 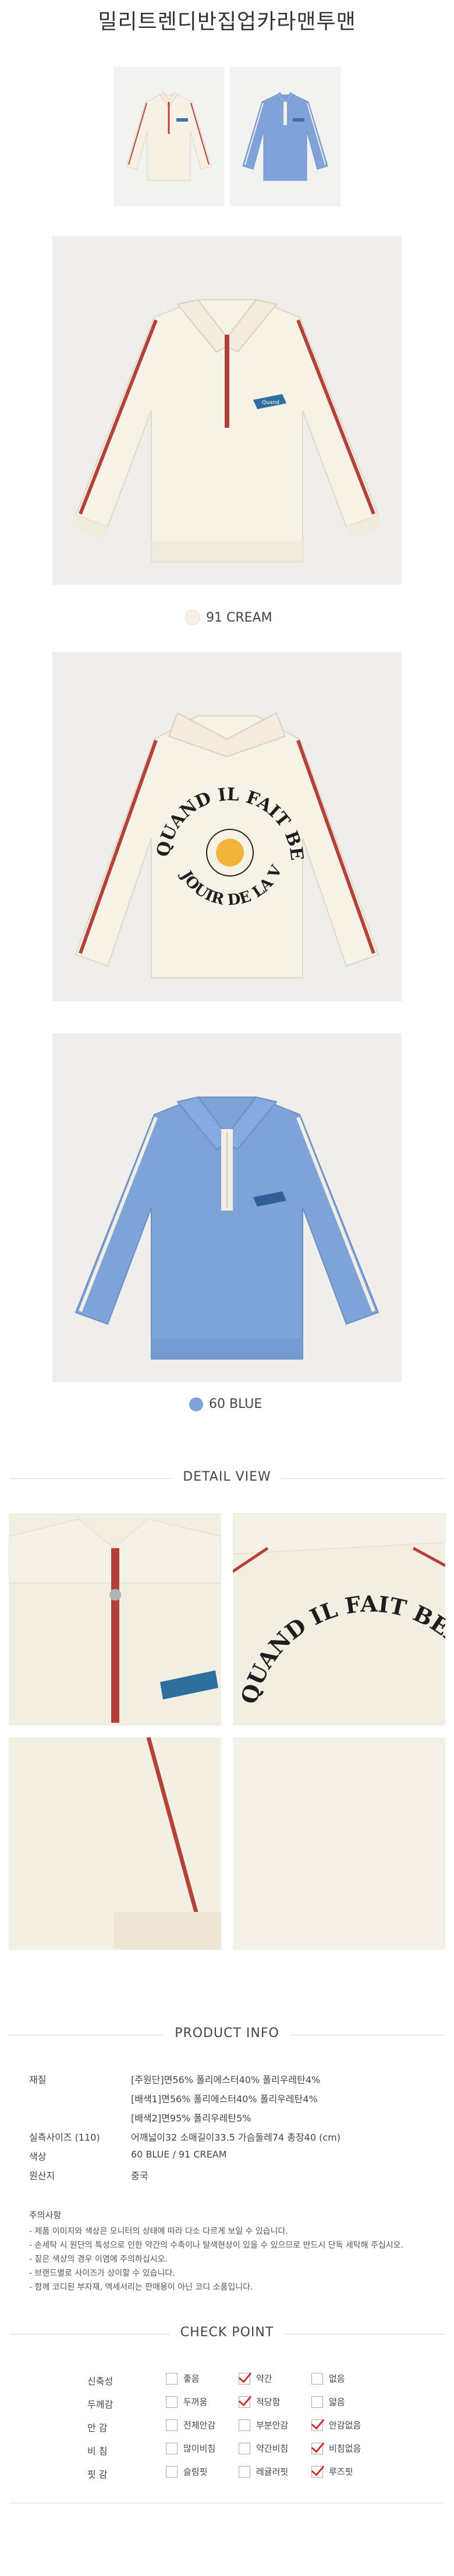 What do you see at coordinates (239, 617) in the screenshot?
I see `color-label-cream: 91 CREAM` at bounding box center [239, 617].